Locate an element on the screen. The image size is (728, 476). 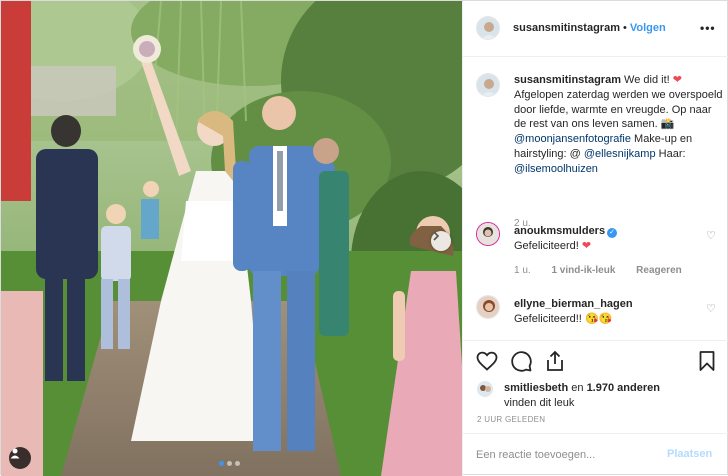
action-bar is located at coordinates (595, 360).